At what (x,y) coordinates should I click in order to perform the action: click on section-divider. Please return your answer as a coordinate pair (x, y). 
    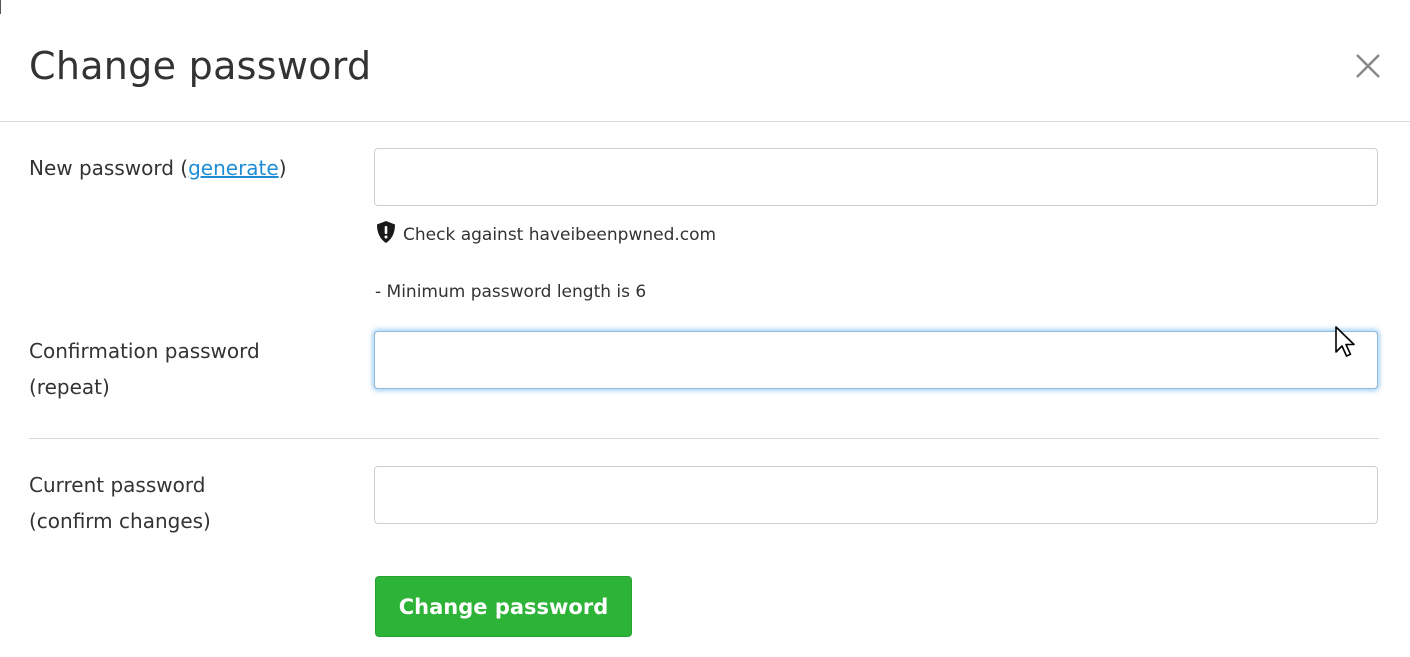
    Looking at the image, I should click on (704, 438).